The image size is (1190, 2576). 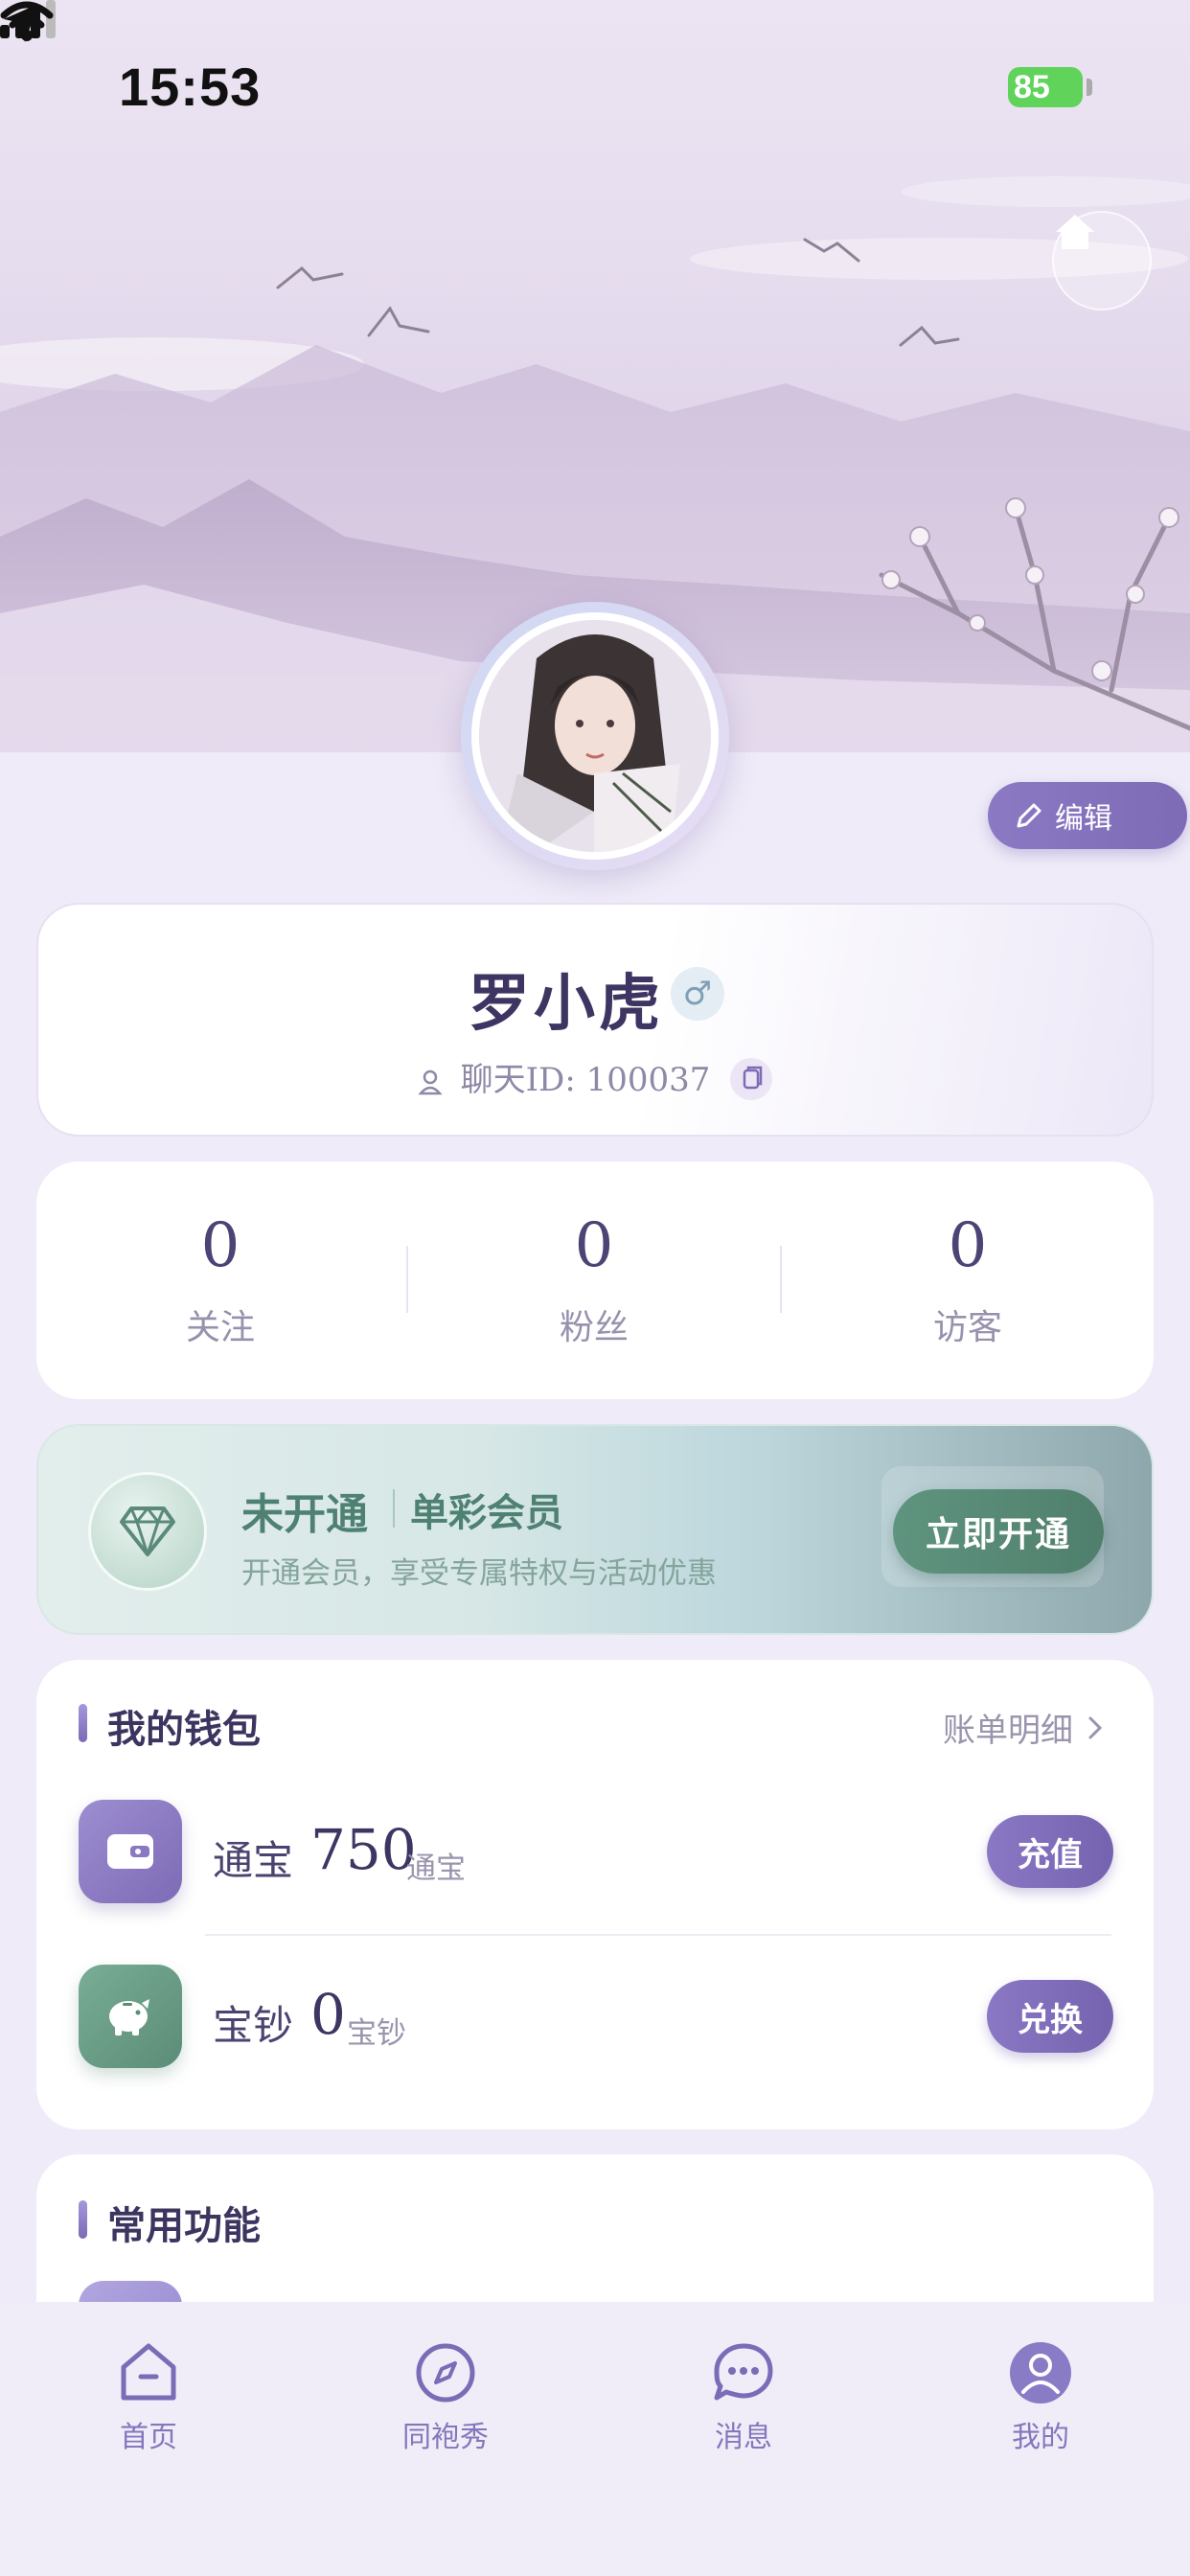 What do you see at coordinates (430, 1082) in the screenshot?
I see `user-outline-icon` at bounding box center [430, 1082].